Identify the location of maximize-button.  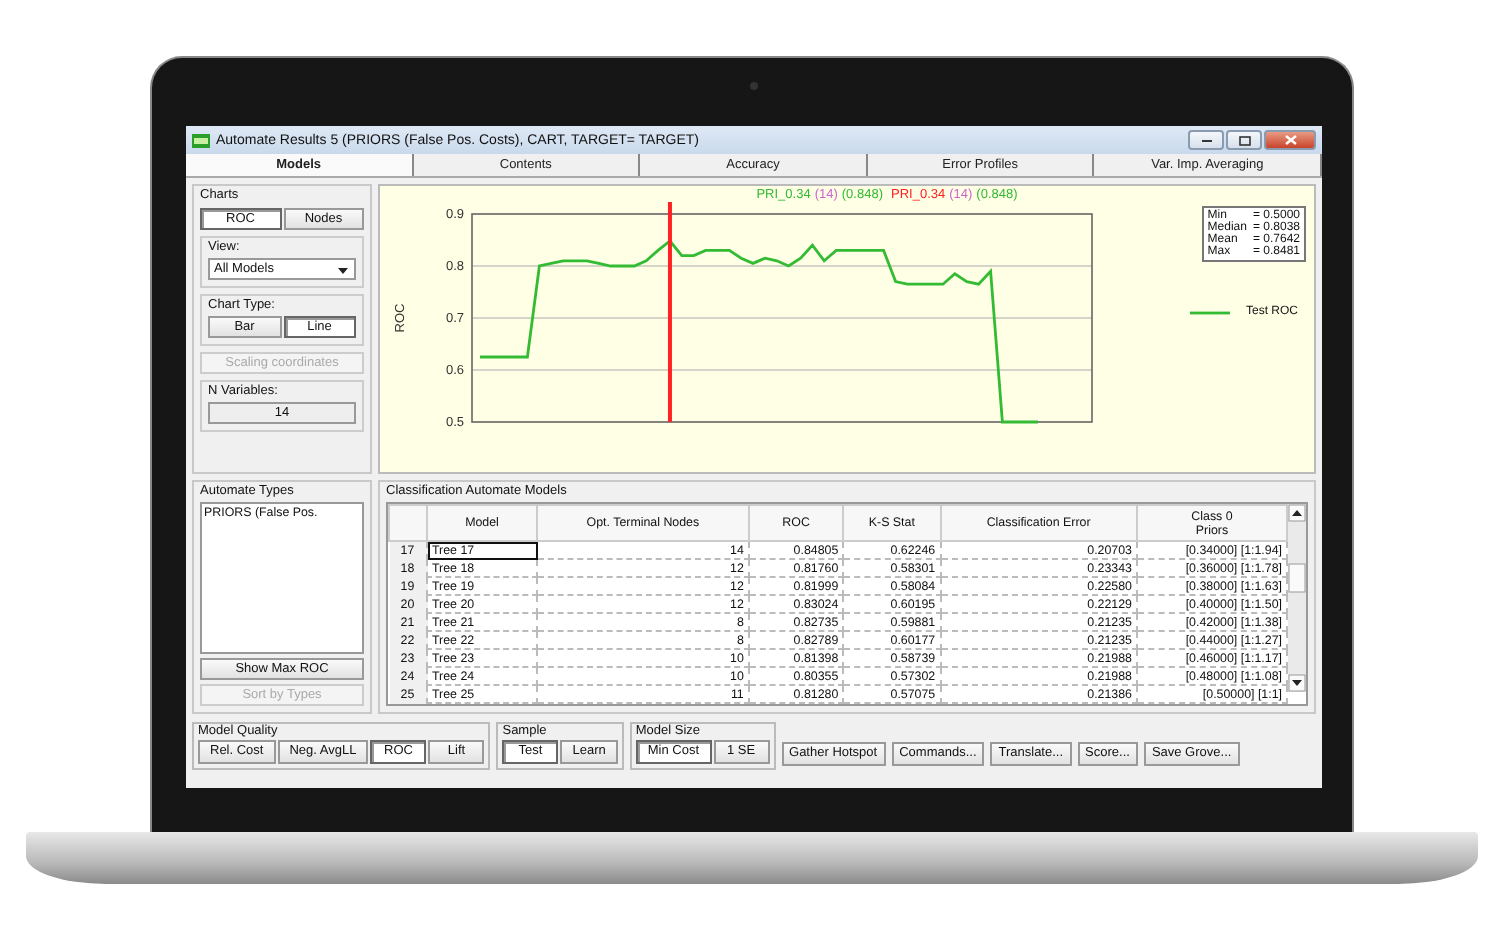
(1244, 140).